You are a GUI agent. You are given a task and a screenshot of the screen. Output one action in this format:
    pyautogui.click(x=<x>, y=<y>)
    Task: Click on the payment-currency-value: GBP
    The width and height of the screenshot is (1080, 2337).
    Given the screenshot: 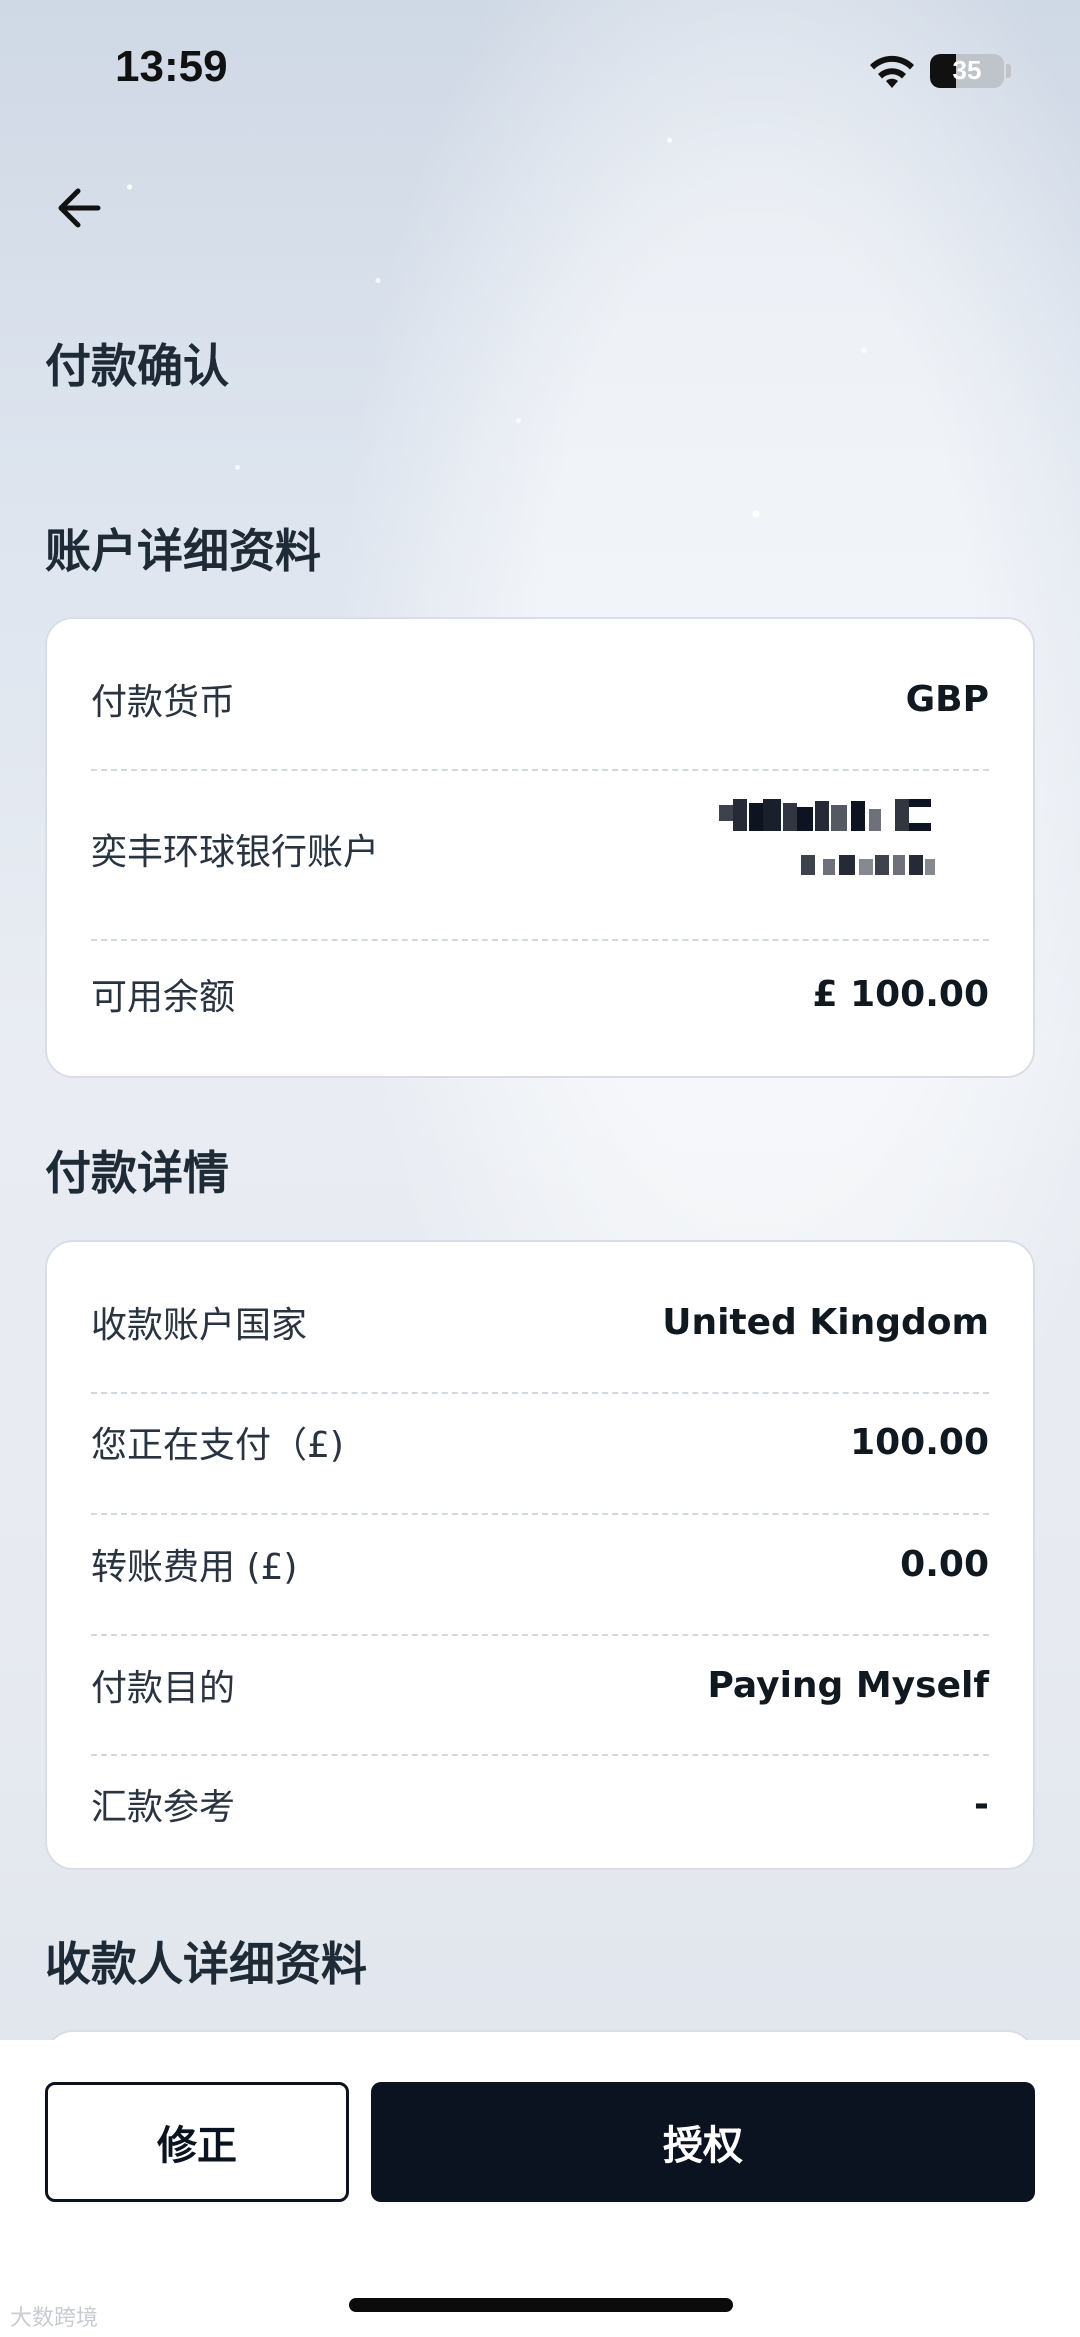 What is the action you would take?
    pyautogui.click(x=947, y=699)
    